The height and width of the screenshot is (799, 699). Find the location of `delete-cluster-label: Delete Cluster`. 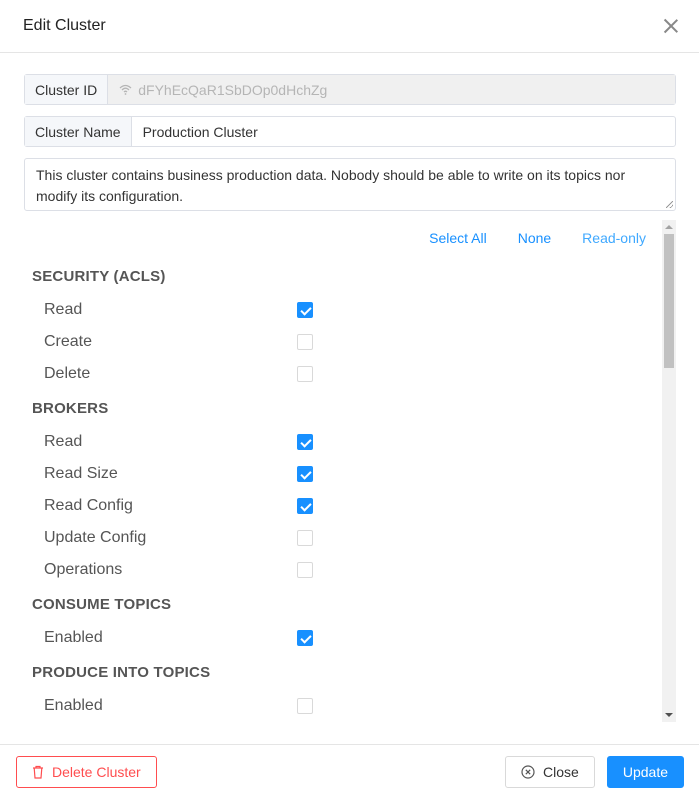

delete-cluster-label: Delete Cluster is located at coordinates (96, 772).